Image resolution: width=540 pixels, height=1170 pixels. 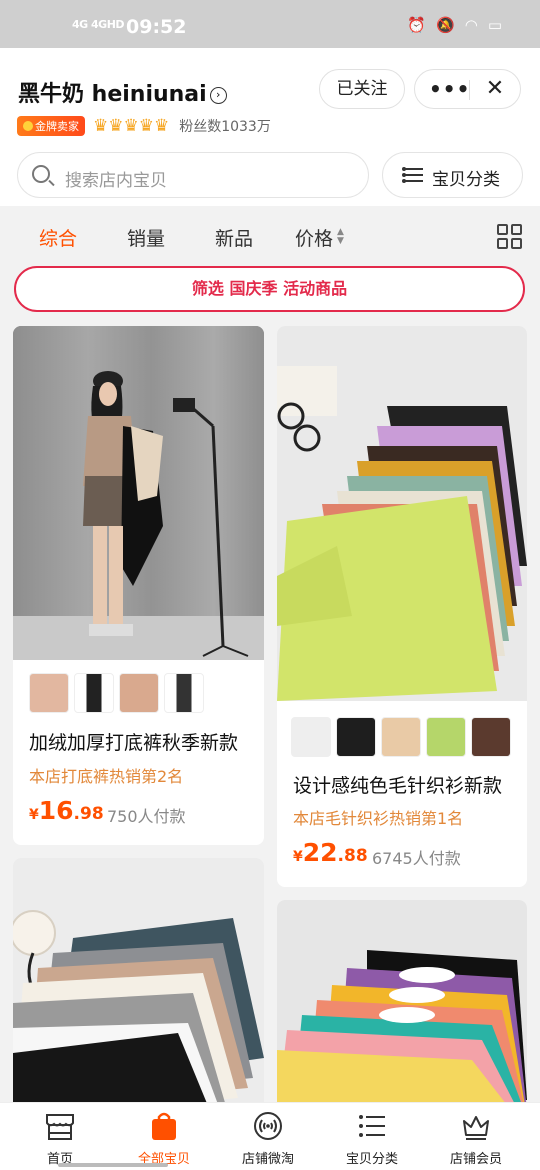 I want to click on search-input: 搜索店内宝贝, so click(x=193, y=175).